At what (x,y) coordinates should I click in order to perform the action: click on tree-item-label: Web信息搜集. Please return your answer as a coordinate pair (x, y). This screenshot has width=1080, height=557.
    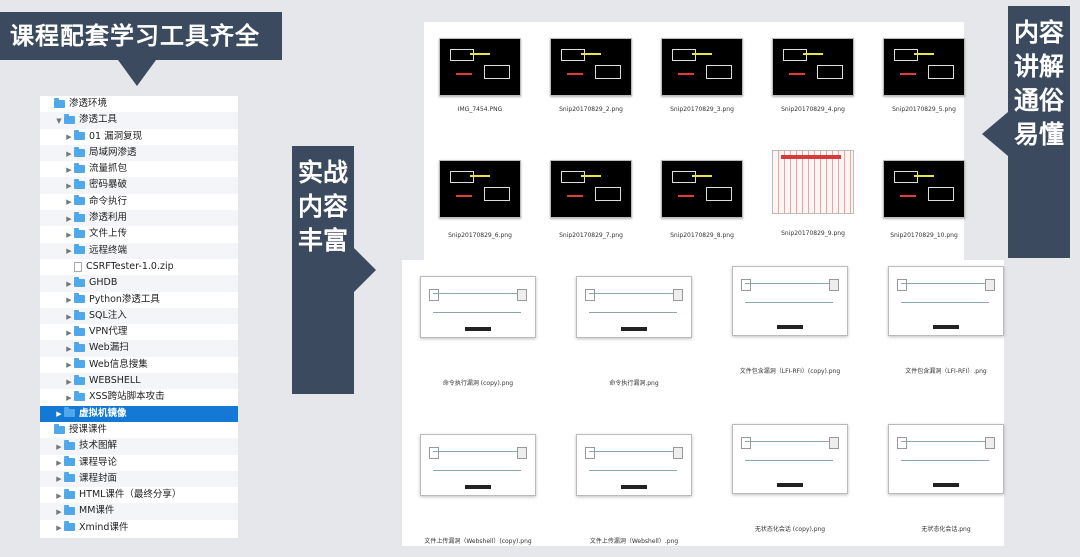
    Looking at the image, I should click on (118, 364).